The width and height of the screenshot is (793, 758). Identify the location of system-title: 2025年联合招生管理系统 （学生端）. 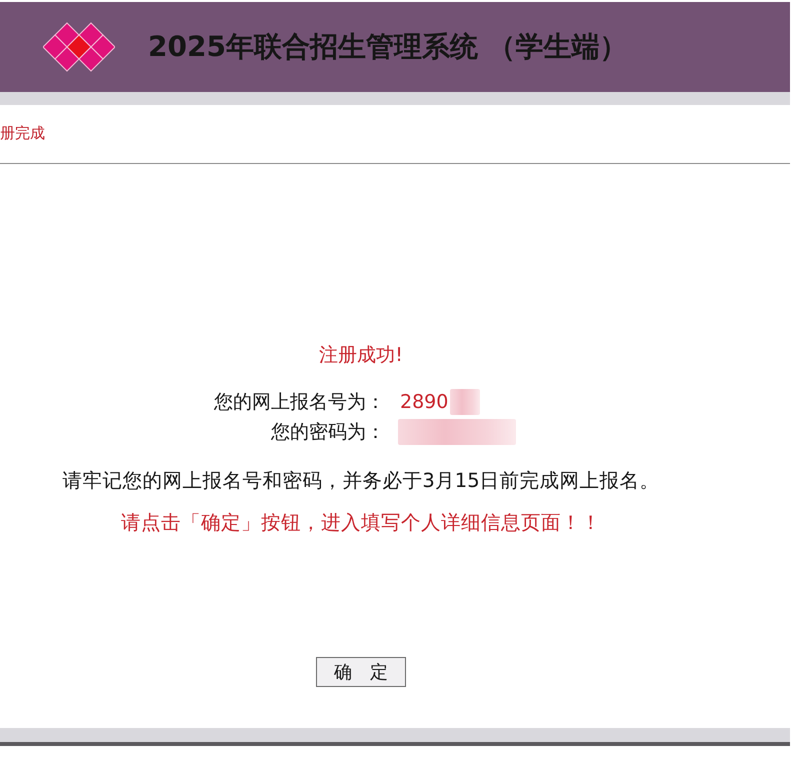
(388, 47).